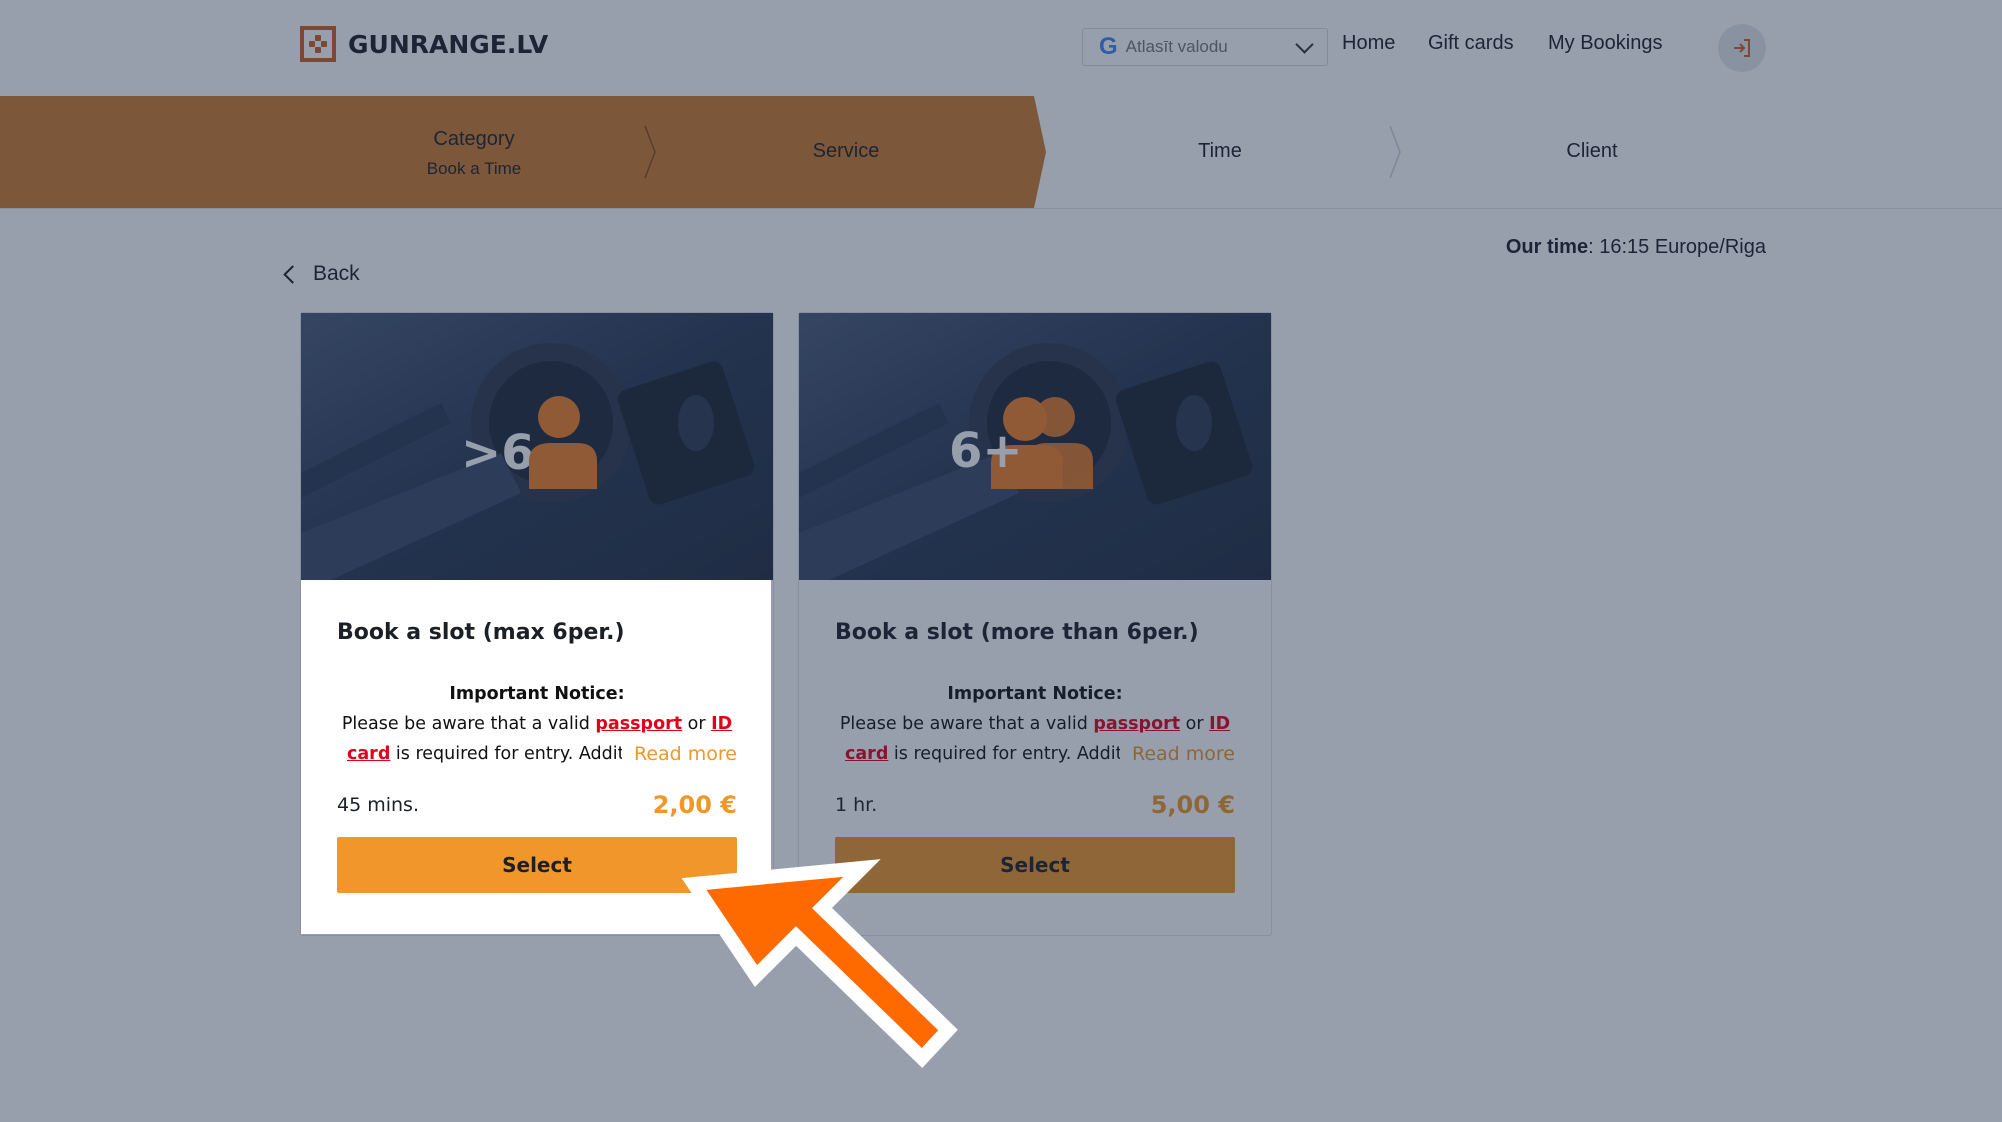 The width and height of the screenshot is (2002, 1122). Describe the element at coordinates (819, 964) in the screenshot. I see `pointer-arrow-icon` at that location.